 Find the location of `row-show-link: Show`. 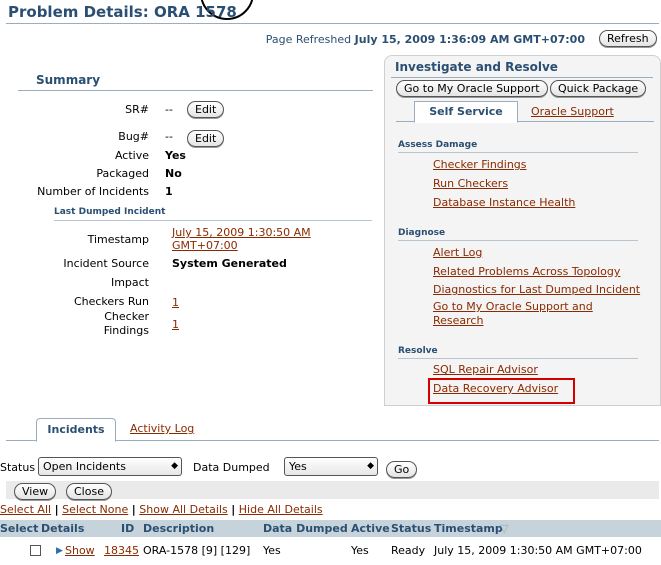

row-show-link: Show is located at coordinates (80, 550).